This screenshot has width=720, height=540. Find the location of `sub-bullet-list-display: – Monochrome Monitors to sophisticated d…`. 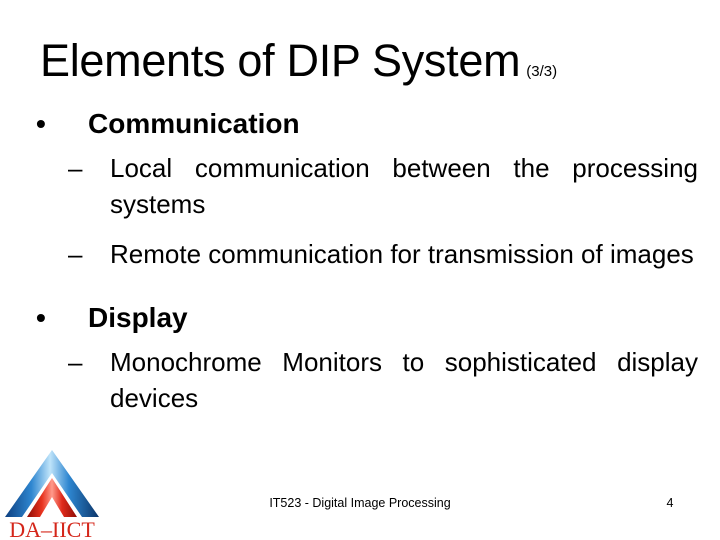

sub-bullet-list-display: – Monochrome Monitors to sophisticated d… is located at coordinates (360, 380).